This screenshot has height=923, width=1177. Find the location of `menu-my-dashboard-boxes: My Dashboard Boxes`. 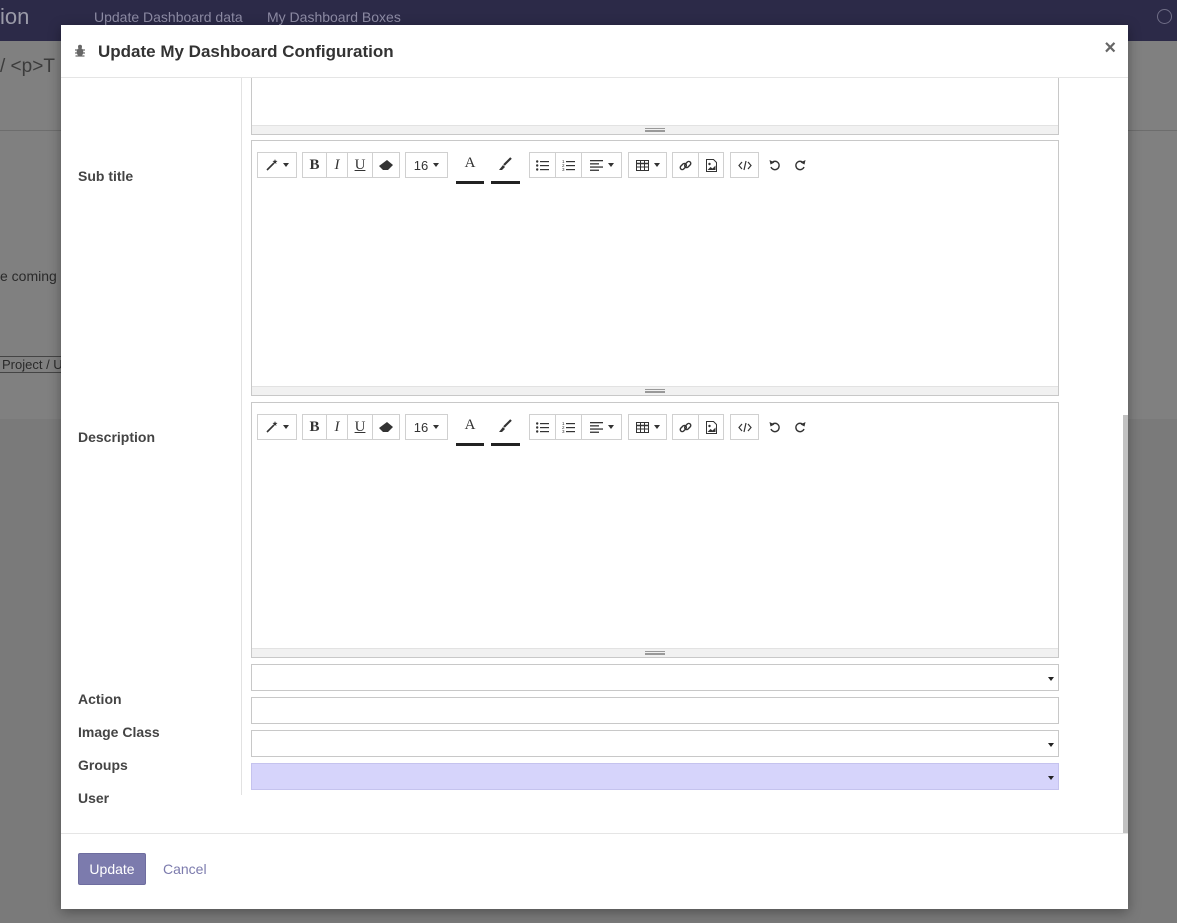

menu-my-dashboard-boxes: My Dashboard Boxes is located at coordinates (334, 17).